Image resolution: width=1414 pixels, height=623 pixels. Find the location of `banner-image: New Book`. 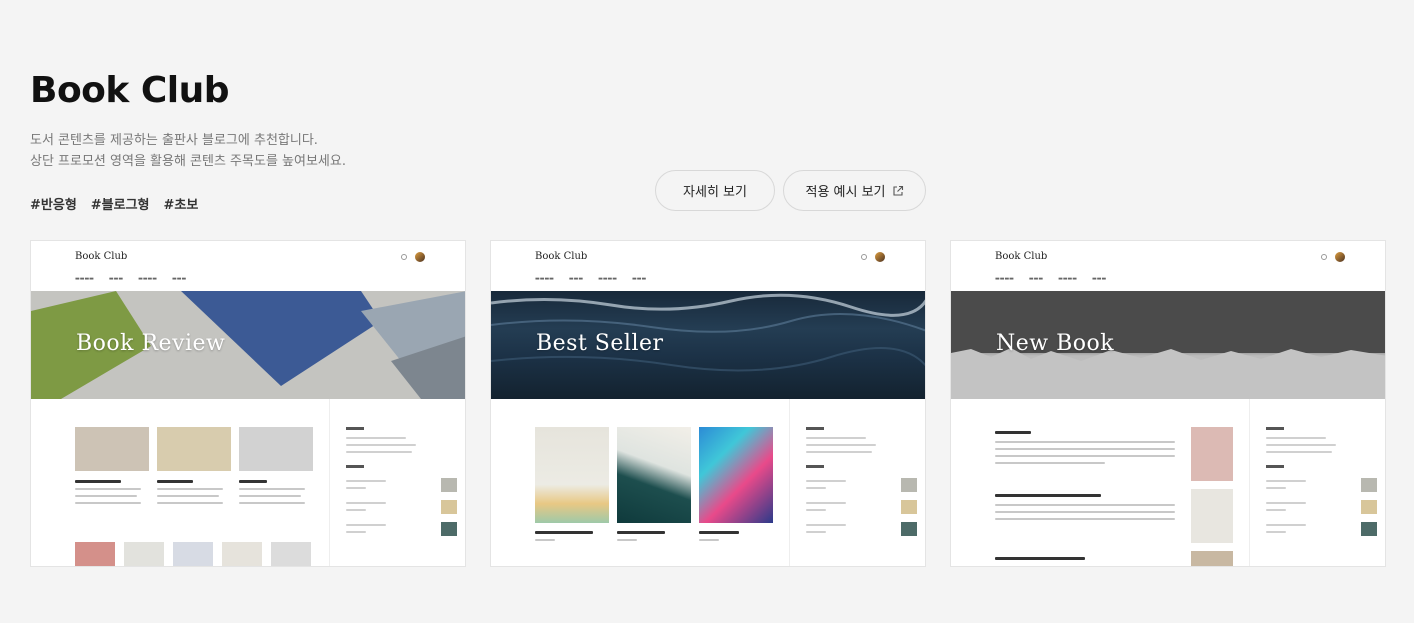

banner-image: New Book is located at coordinates (1168, 345).